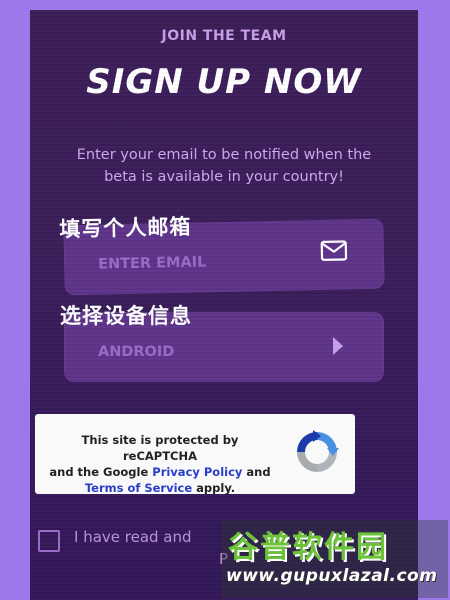 The height and width of the screenshot is (600, 450). What do you see at coordinates (256, 472) in the screenshot?
I see `recaptcha-line2-suffix: and` at bounding box center [256, 472].